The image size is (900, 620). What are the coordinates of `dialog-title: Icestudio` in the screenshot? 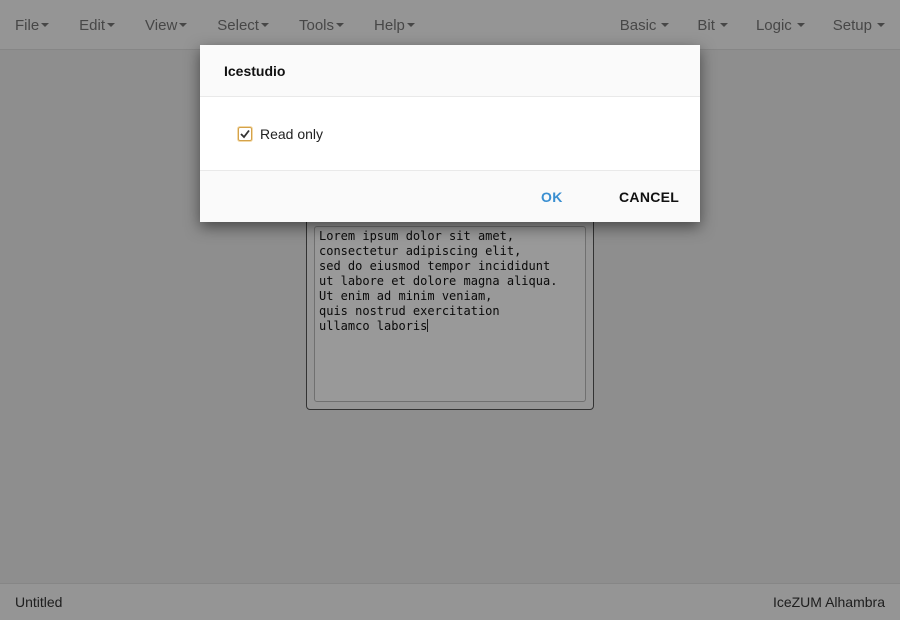 It's located at (450, 71).